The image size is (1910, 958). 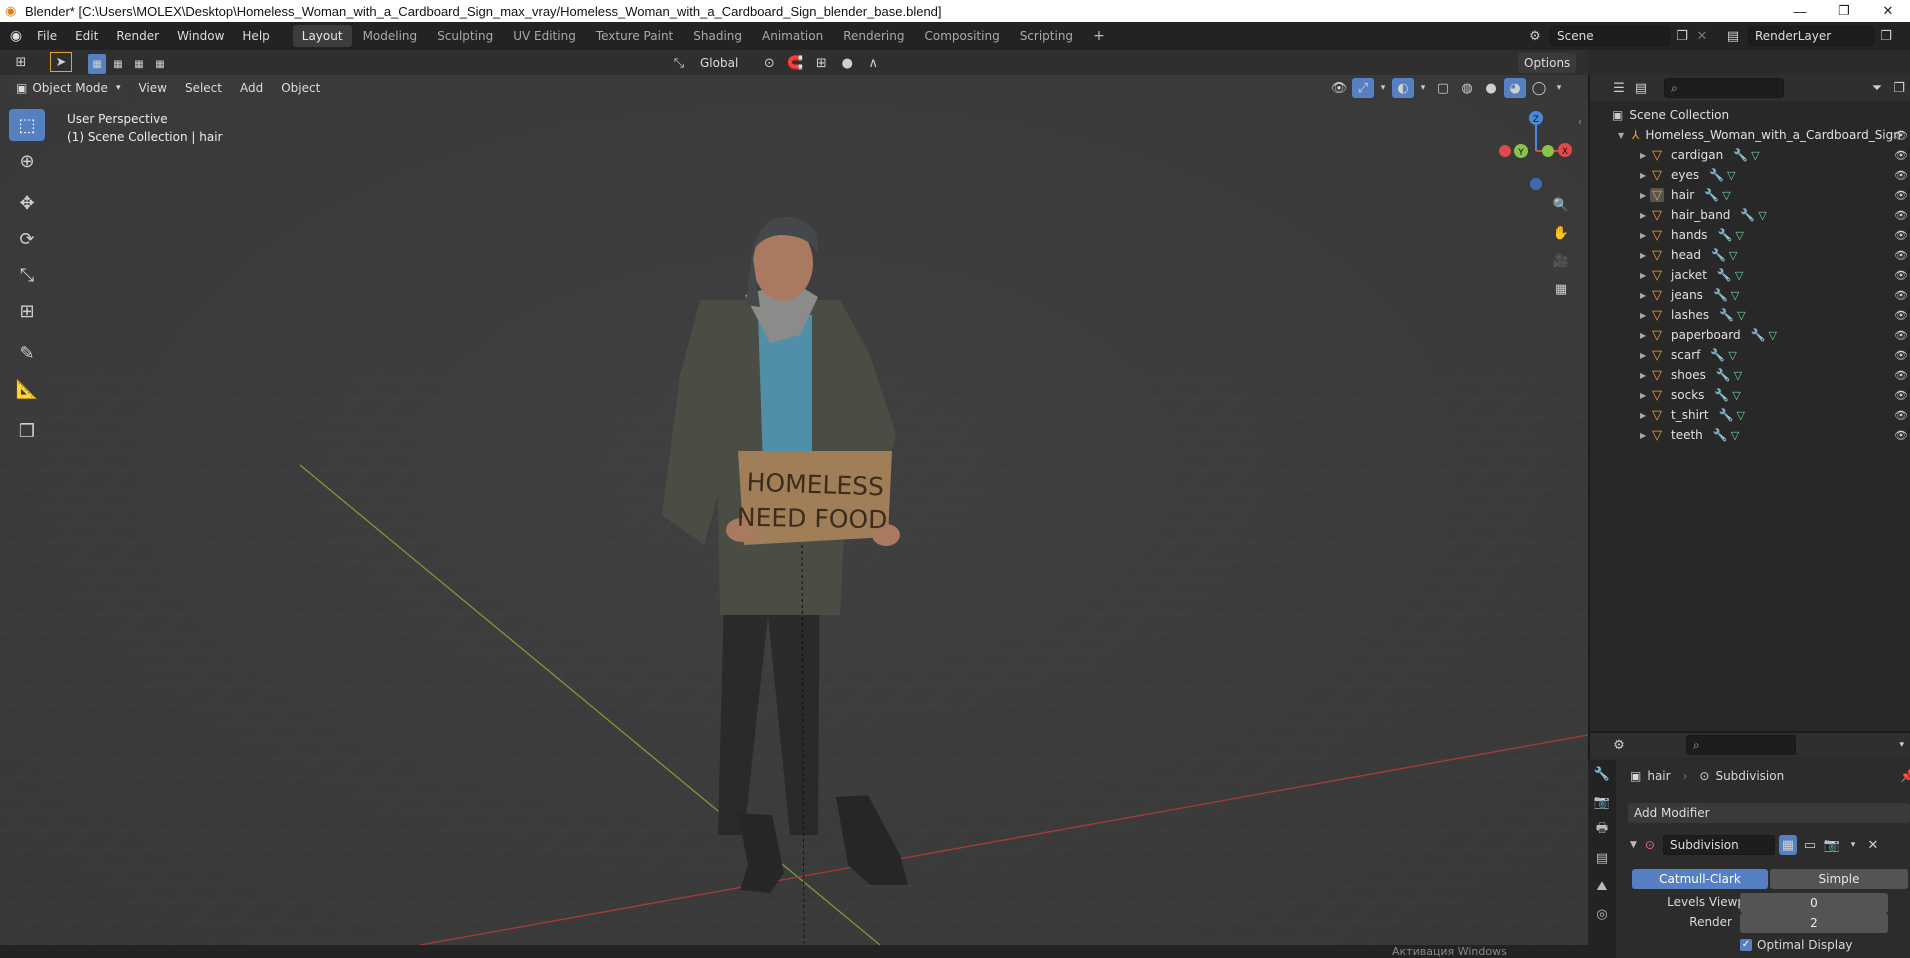 I want to click on transform-orientation-dropdown: Global, so click(x=719, y=63).